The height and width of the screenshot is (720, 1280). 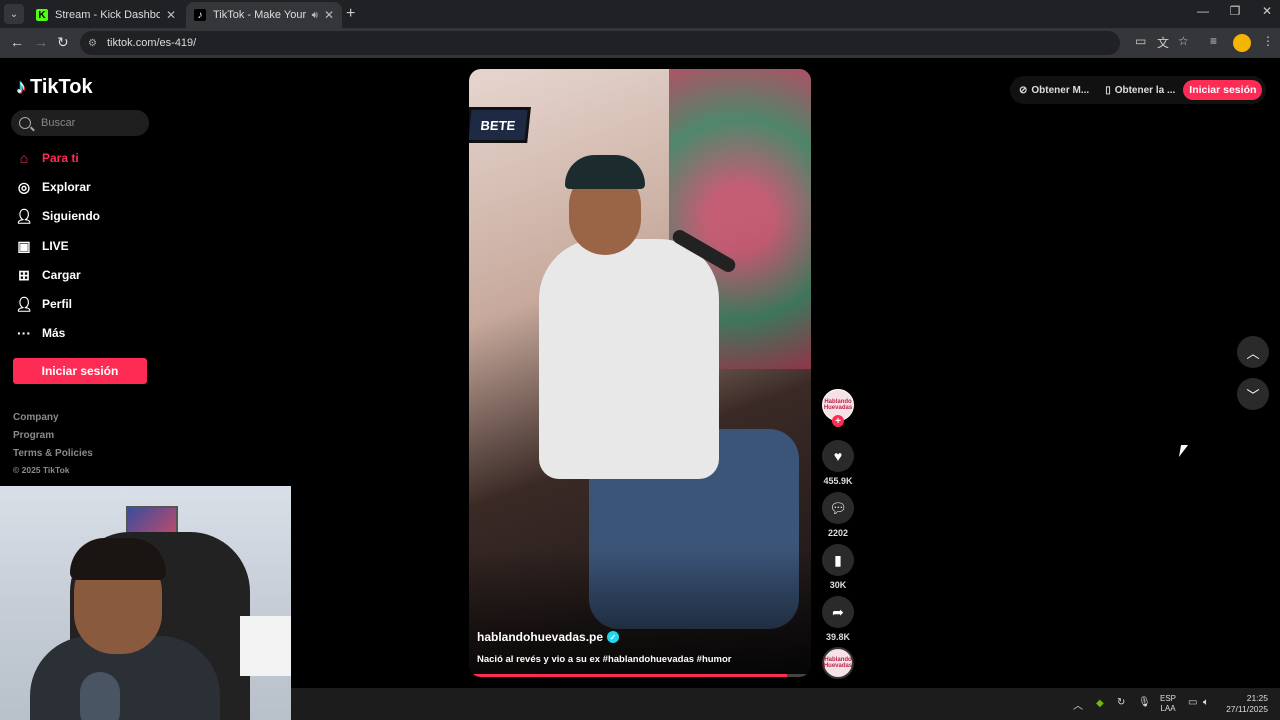 What do you see at coordinates (1247, 709) in the screenshot?
I see `clock-date: 27/11/2025` at bounding box center [1247, 709].